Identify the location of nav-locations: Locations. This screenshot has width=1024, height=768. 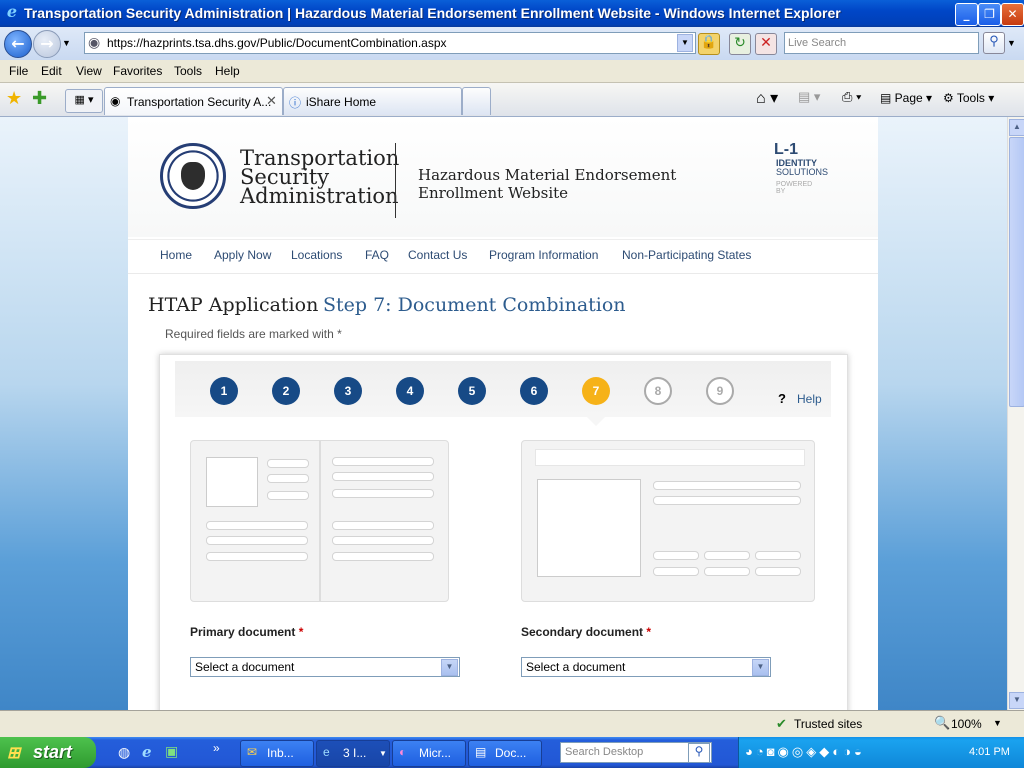
(316, 255).